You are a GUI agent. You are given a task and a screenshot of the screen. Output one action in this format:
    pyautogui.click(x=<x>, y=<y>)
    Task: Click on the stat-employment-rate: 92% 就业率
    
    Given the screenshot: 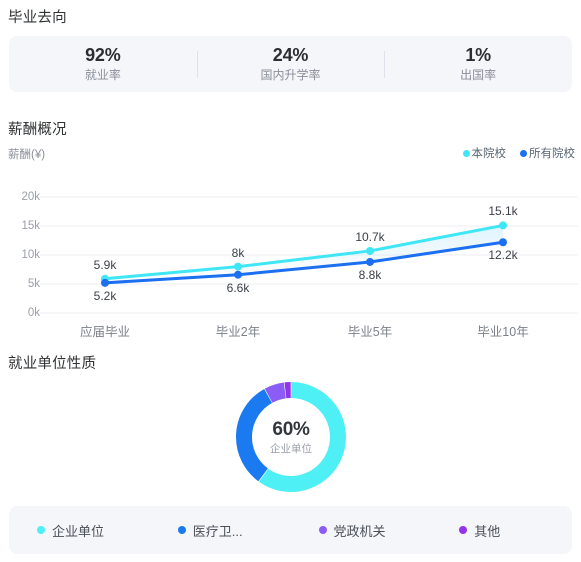 What is the action you would take?
    pyautogui.click(x=103, y=64)
    